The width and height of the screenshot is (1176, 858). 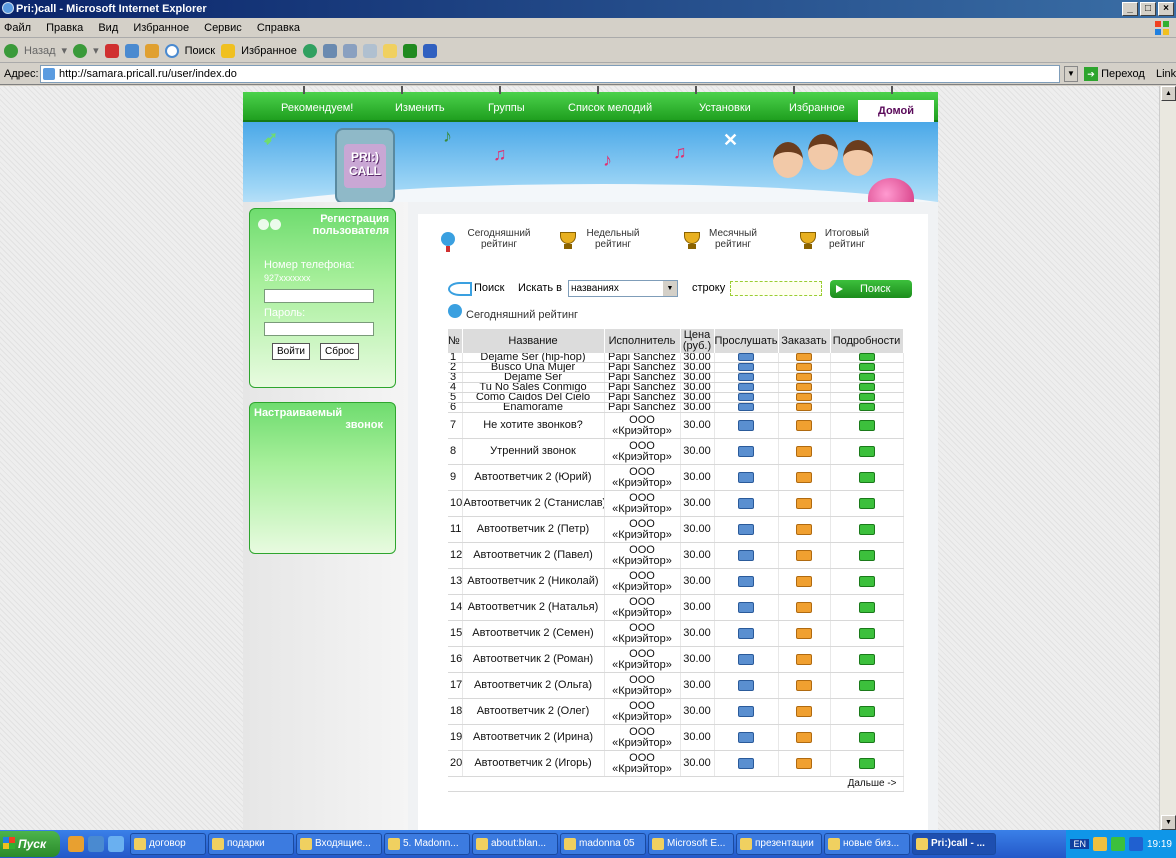 I want to click on nav-home: Домой, so click(x=896, y=111).